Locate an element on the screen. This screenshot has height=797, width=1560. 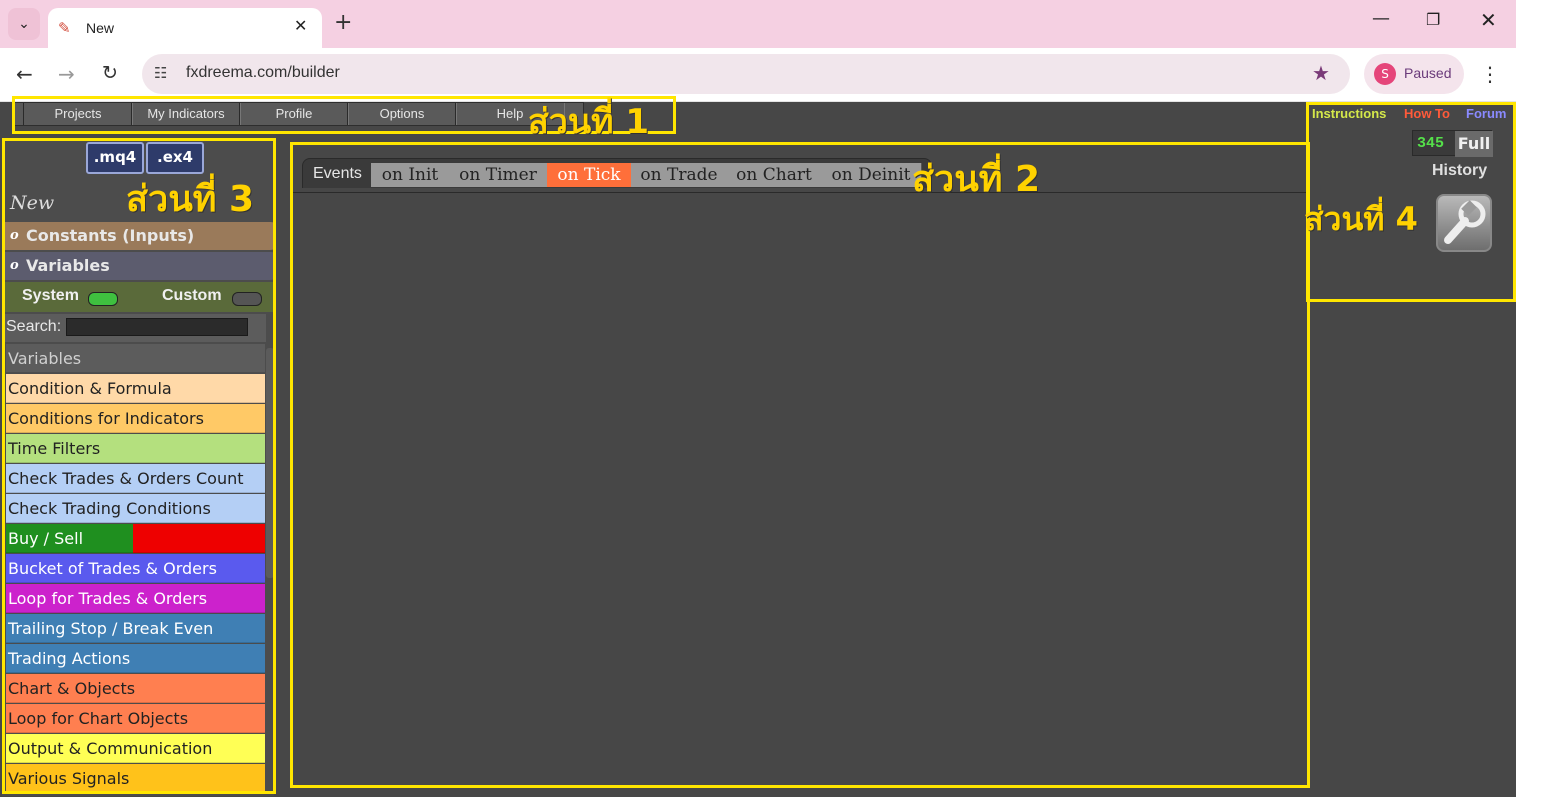
back-arrow-icon: ← is located at coordinates (24, 74).